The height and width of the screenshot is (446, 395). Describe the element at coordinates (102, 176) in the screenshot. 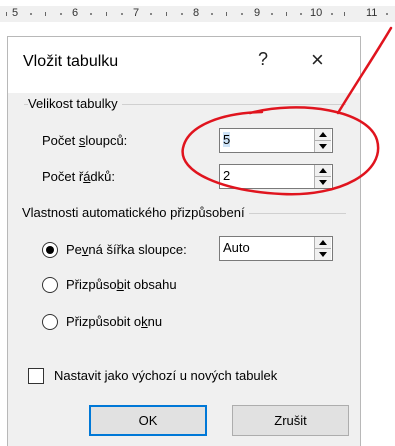

I see `rows-label-post: dků:` at that location.